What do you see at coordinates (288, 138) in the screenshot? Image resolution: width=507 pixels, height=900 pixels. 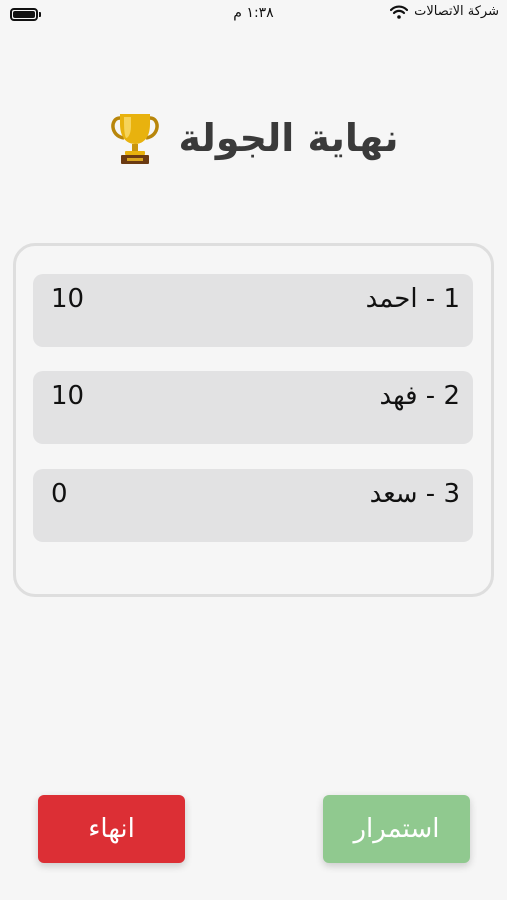 I see `page-title: نهاية الجولة` at bounding box center [288, 138].